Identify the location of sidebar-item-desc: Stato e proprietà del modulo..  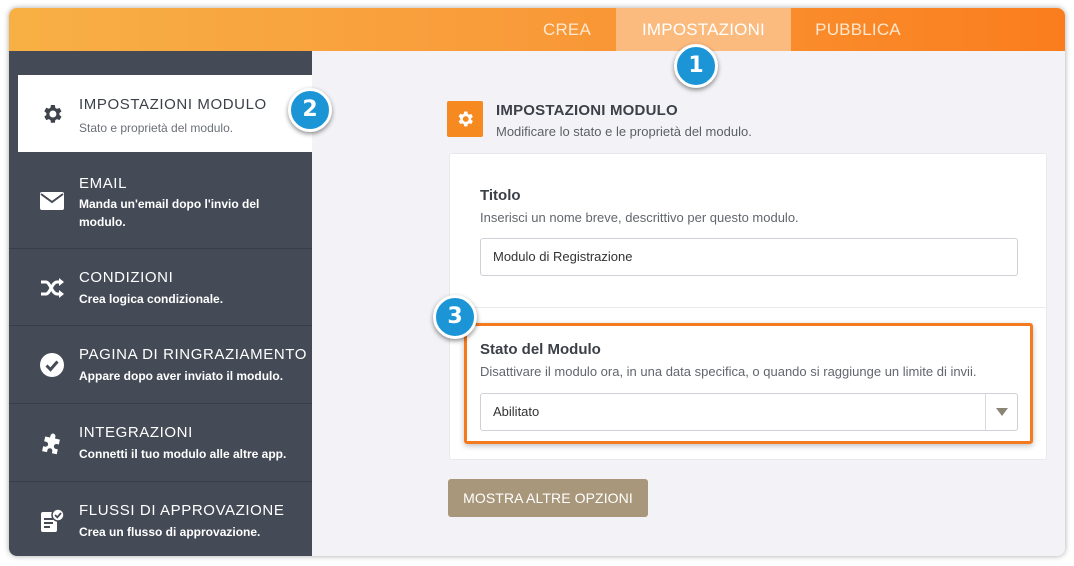
(156, 128).